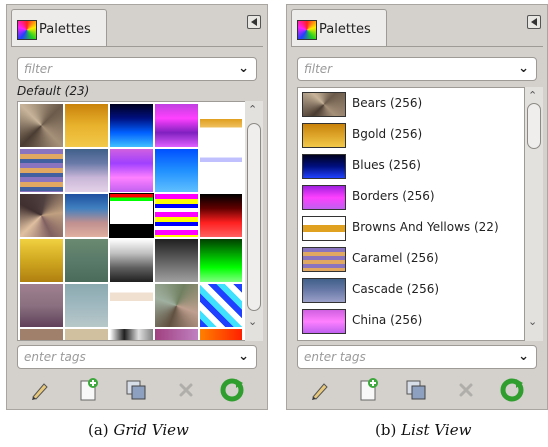 The width and height of the screenshot is (548, 447). What do you see at coordinates (221, 260) in the screenshot?
I see `palette-thumb-greens` at bounding box center [221, 260].